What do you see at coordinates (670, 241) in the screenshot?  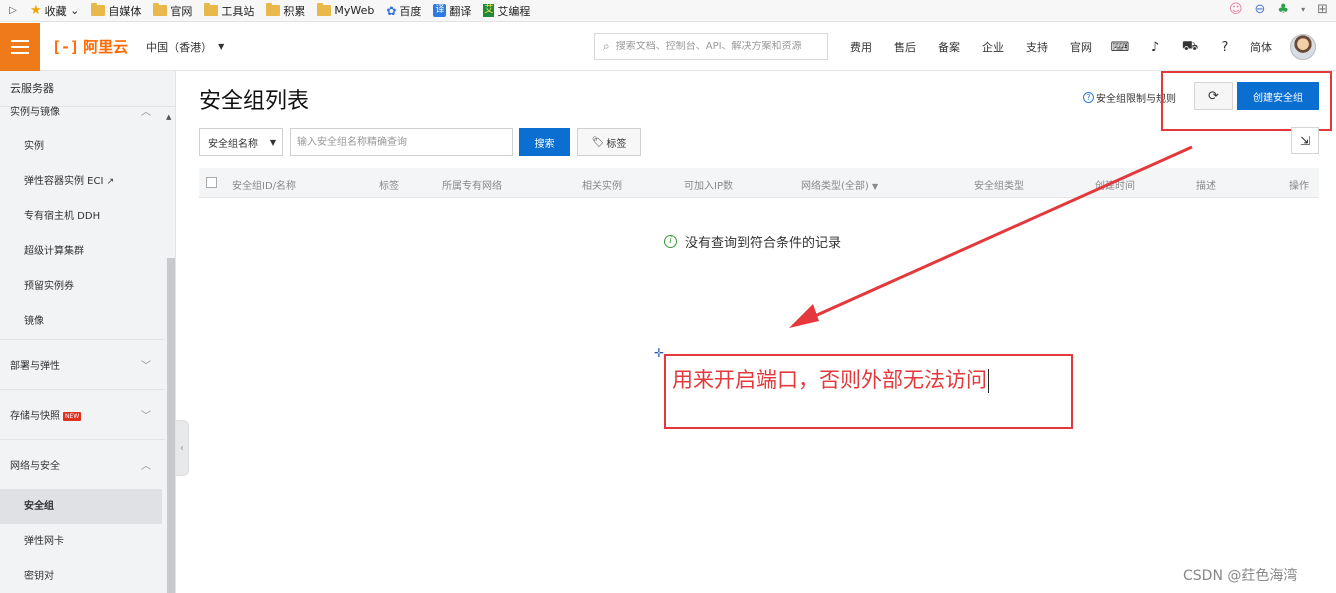 I see `info-icon: i` at bounding box center [670, 241].